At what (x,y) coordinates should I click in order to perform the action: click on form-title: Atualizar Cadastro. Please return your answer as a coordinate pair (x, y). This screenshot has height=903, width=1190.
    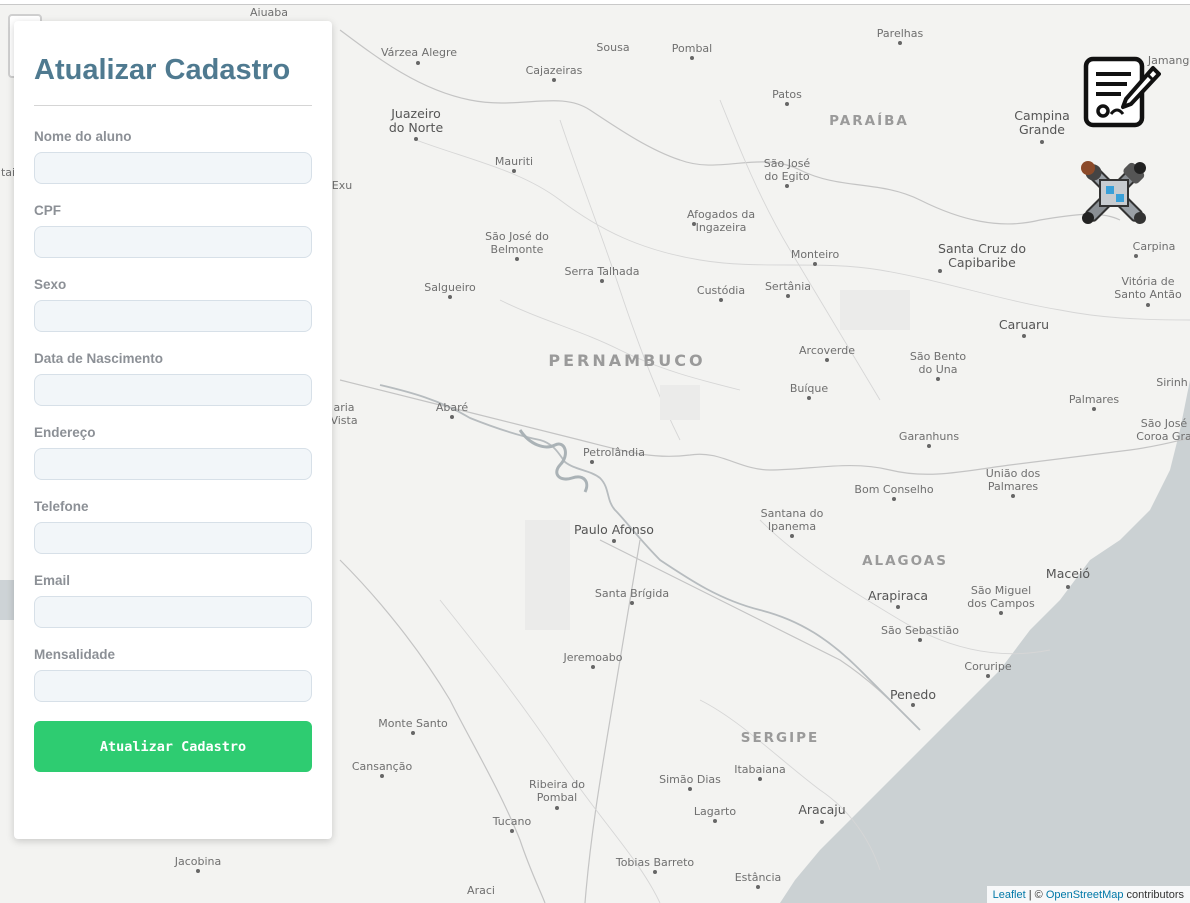
    Looking at the image, I should click on (162, 70).